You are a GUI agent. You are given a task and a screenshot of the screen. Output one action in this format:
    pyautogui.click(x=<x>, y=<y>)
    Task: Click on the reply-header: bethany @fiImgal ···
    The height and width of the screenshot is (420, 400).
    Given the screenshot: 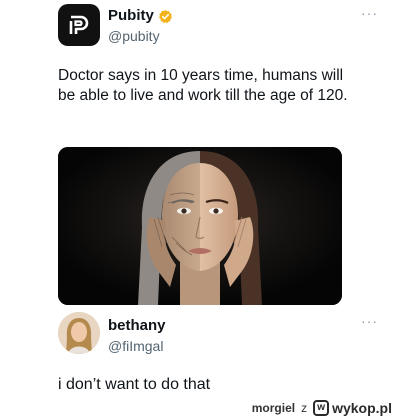 What is the action you would take?
    pyautogui.click(x=218, y=334)
    